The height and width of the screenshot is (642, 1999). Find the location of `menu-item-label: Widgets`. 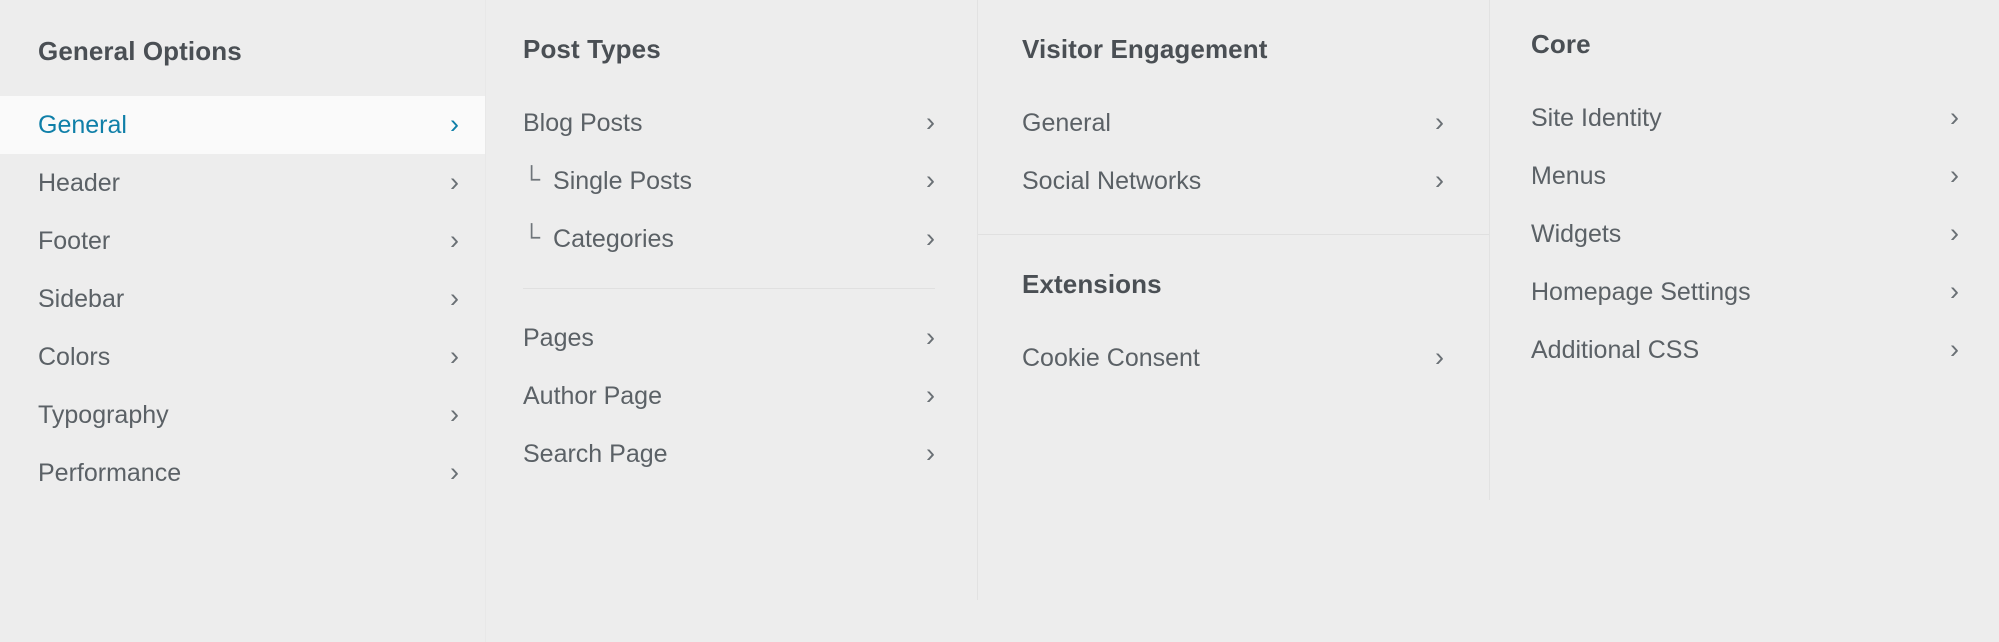

menu-item-label: Widgets is located at coordinates (1576, 233).